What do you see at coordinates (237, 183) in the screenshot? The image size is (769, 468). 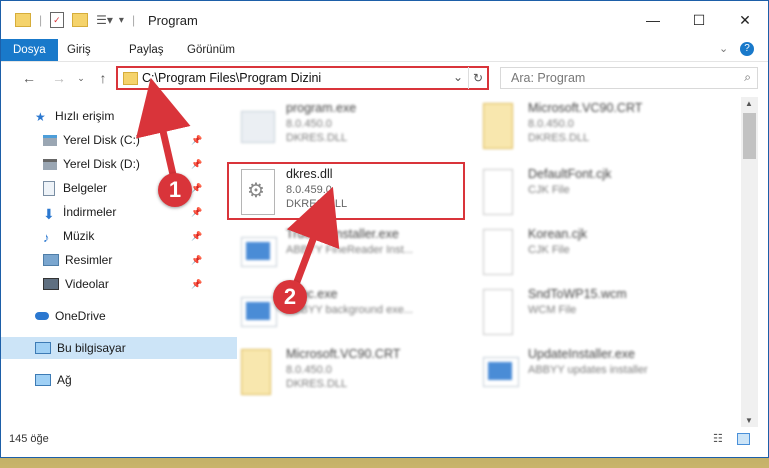 I see `annotation-arrows` at bounding box center [237, 183].